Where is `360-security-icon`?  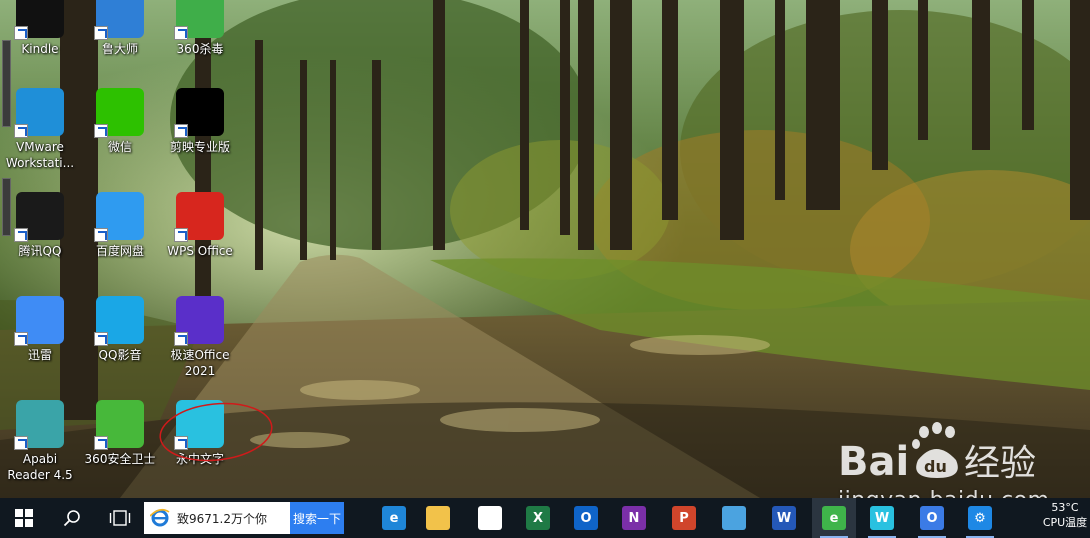 360-security-icon is located at coordinates (119, 425).